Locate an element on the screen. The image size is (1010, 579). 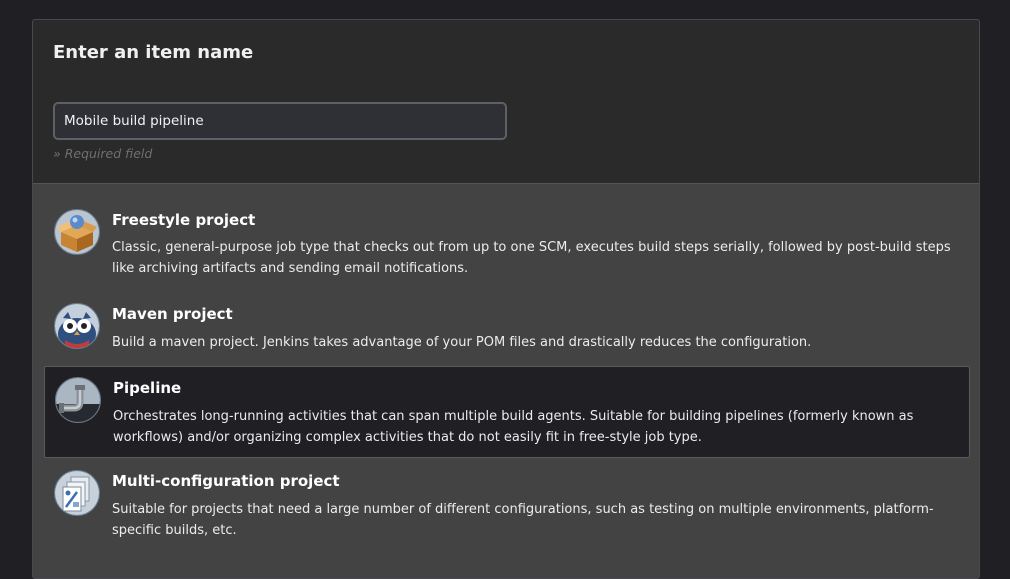
item-title-maven: Maven project is located at coordinates (172, 314).